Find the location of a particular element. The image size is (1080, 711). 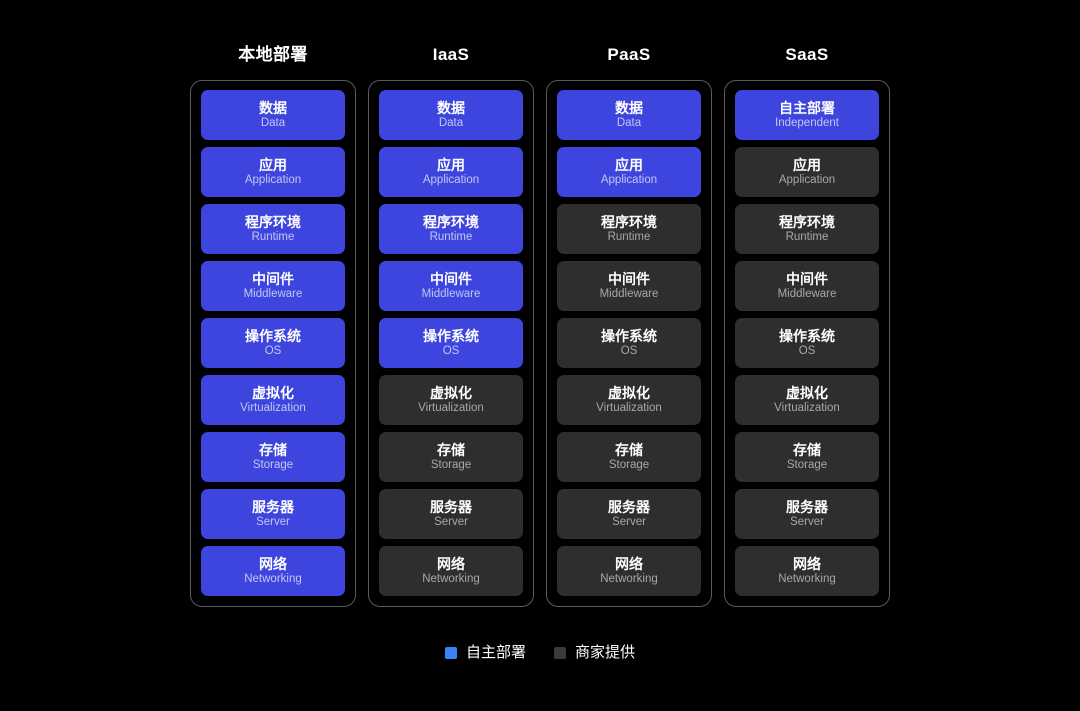

legend-label: 自主部署 is located at coordinates (495, 652).